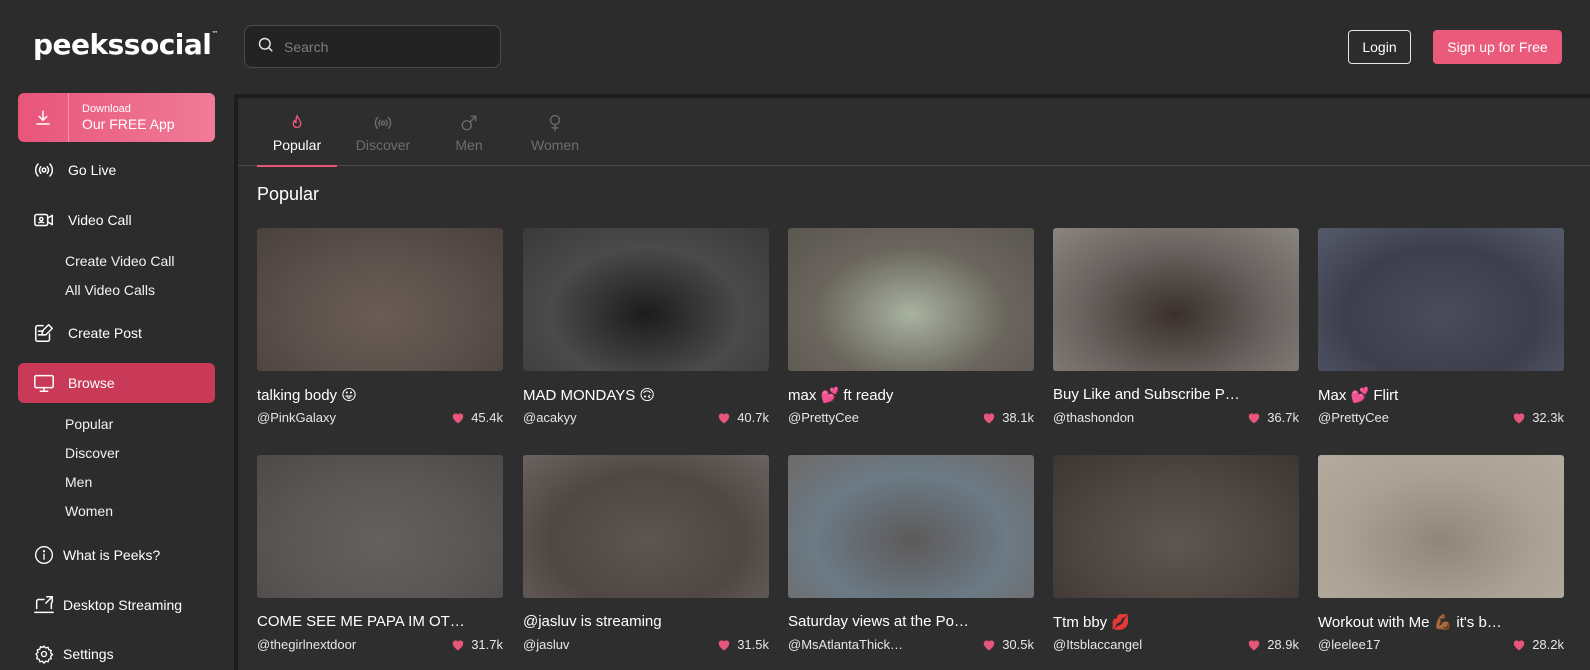 This screenshot has height=670, width=1590. What do you see at coordinates (1018, 644) in the screenshot?
I see `like-count-value: 30.5k` at bounding box center [1018, 644].